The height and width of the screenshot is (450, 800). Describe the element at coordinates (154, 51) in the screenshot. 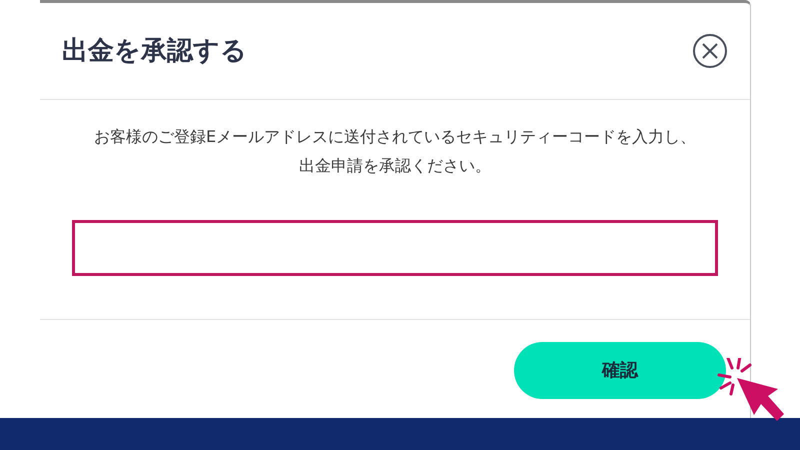

I see `dialog-title: 出金を承認する` at that location.